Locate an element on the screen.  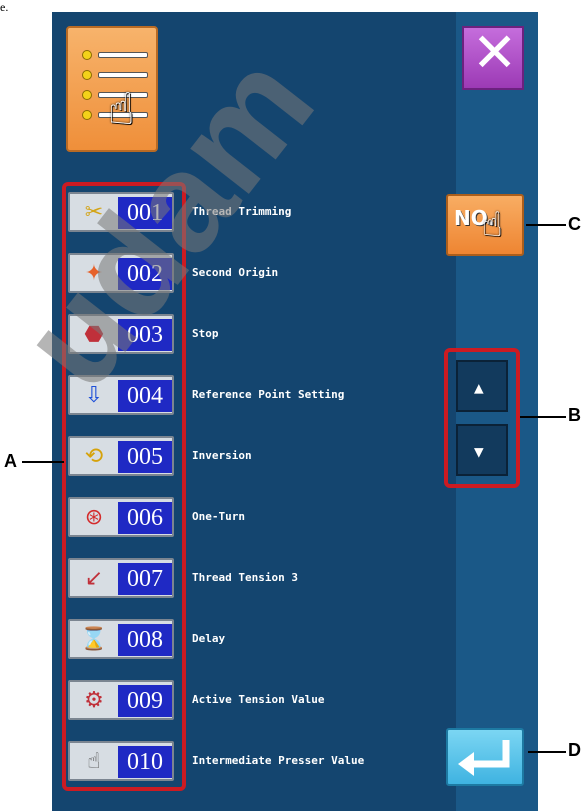
scroll-down-button: ▼ is located at coordinates (482, 450).